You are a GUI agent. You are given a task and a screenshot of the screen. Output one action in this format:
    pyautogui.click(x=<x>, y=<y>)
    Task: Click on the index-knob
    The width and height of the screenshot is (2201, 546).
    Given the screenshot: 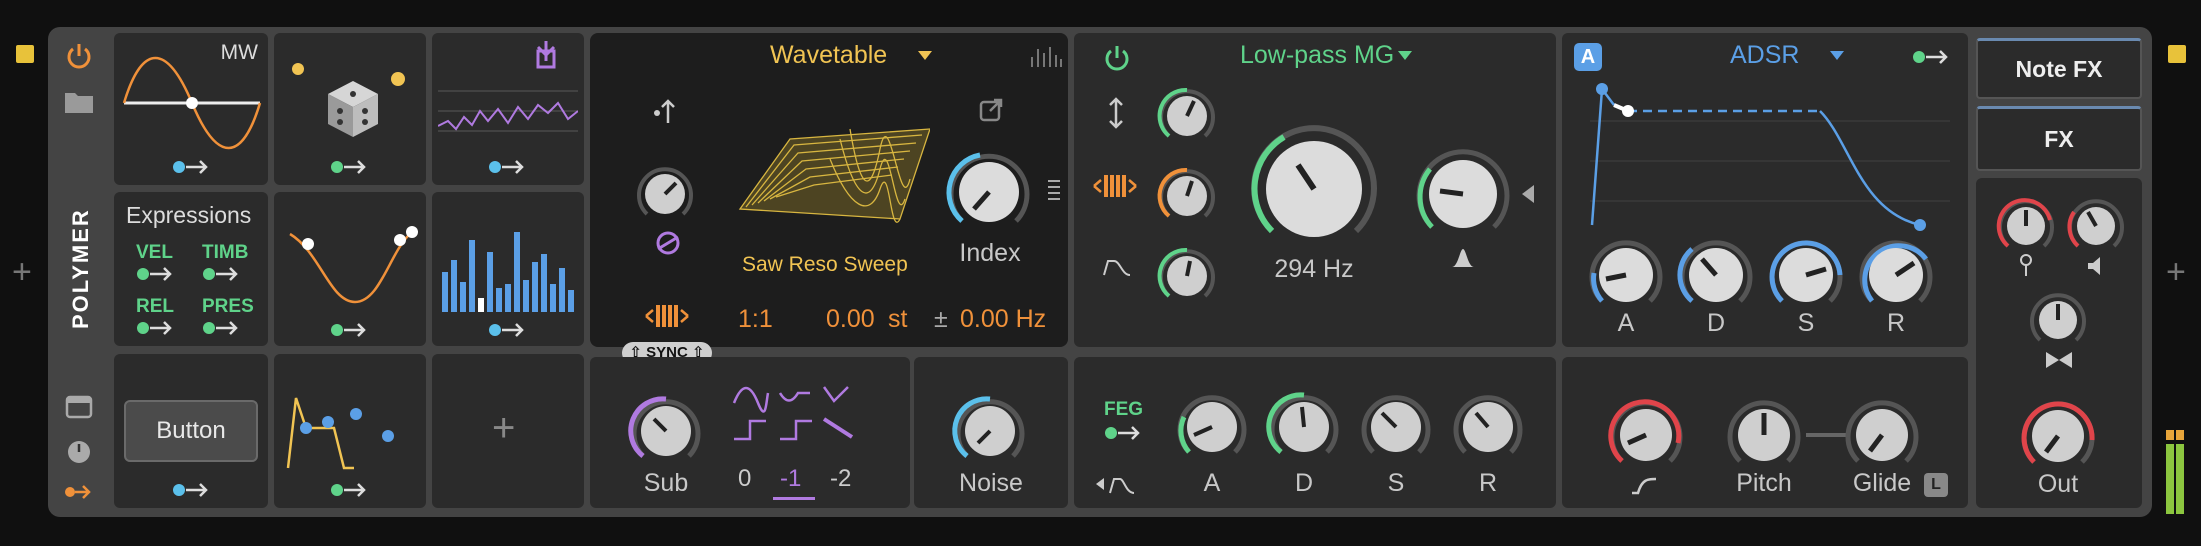 What is the action you would take?
    pyautogui.click(x=989, y=192)
    